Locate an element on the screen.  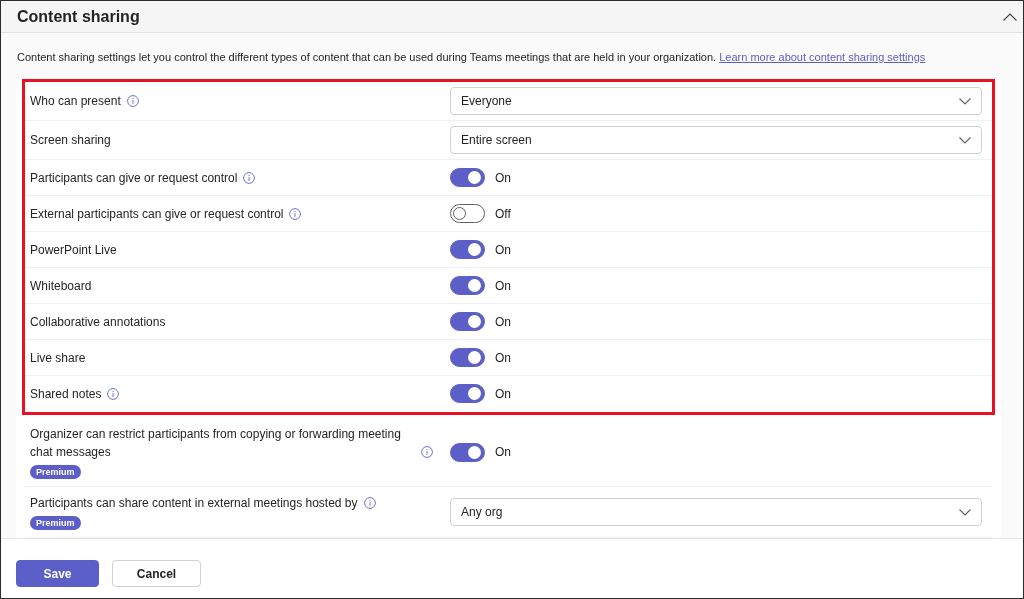
setting-label: Whiteboard is located at coordinates (61, 286).